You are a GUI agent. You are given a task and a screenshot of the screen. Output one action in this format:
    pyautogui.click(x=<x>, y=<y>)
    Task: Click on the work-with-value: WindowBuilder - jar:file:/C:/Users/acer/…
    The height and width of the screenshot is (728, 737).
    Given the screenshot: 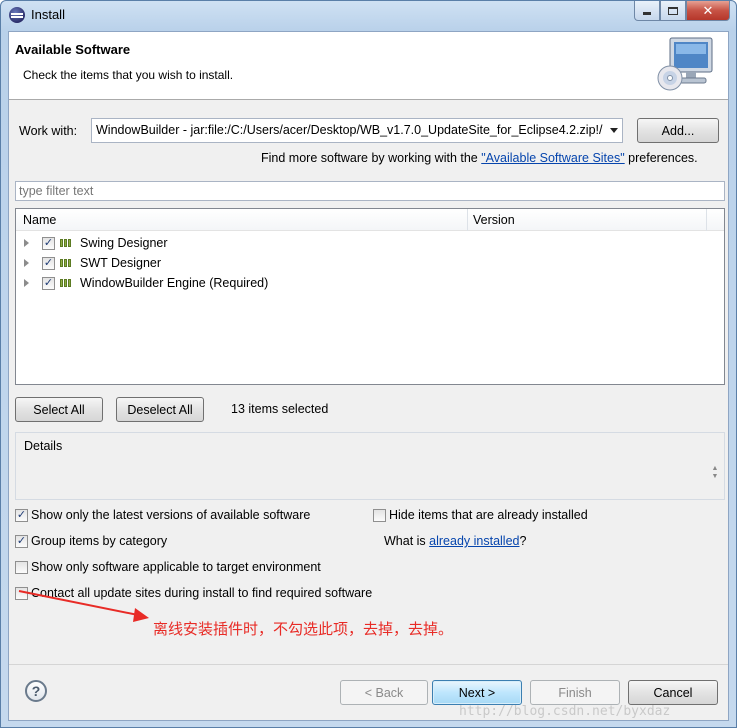 What is the action you would take?
    pyautogui.click(x=349, y=130)
    